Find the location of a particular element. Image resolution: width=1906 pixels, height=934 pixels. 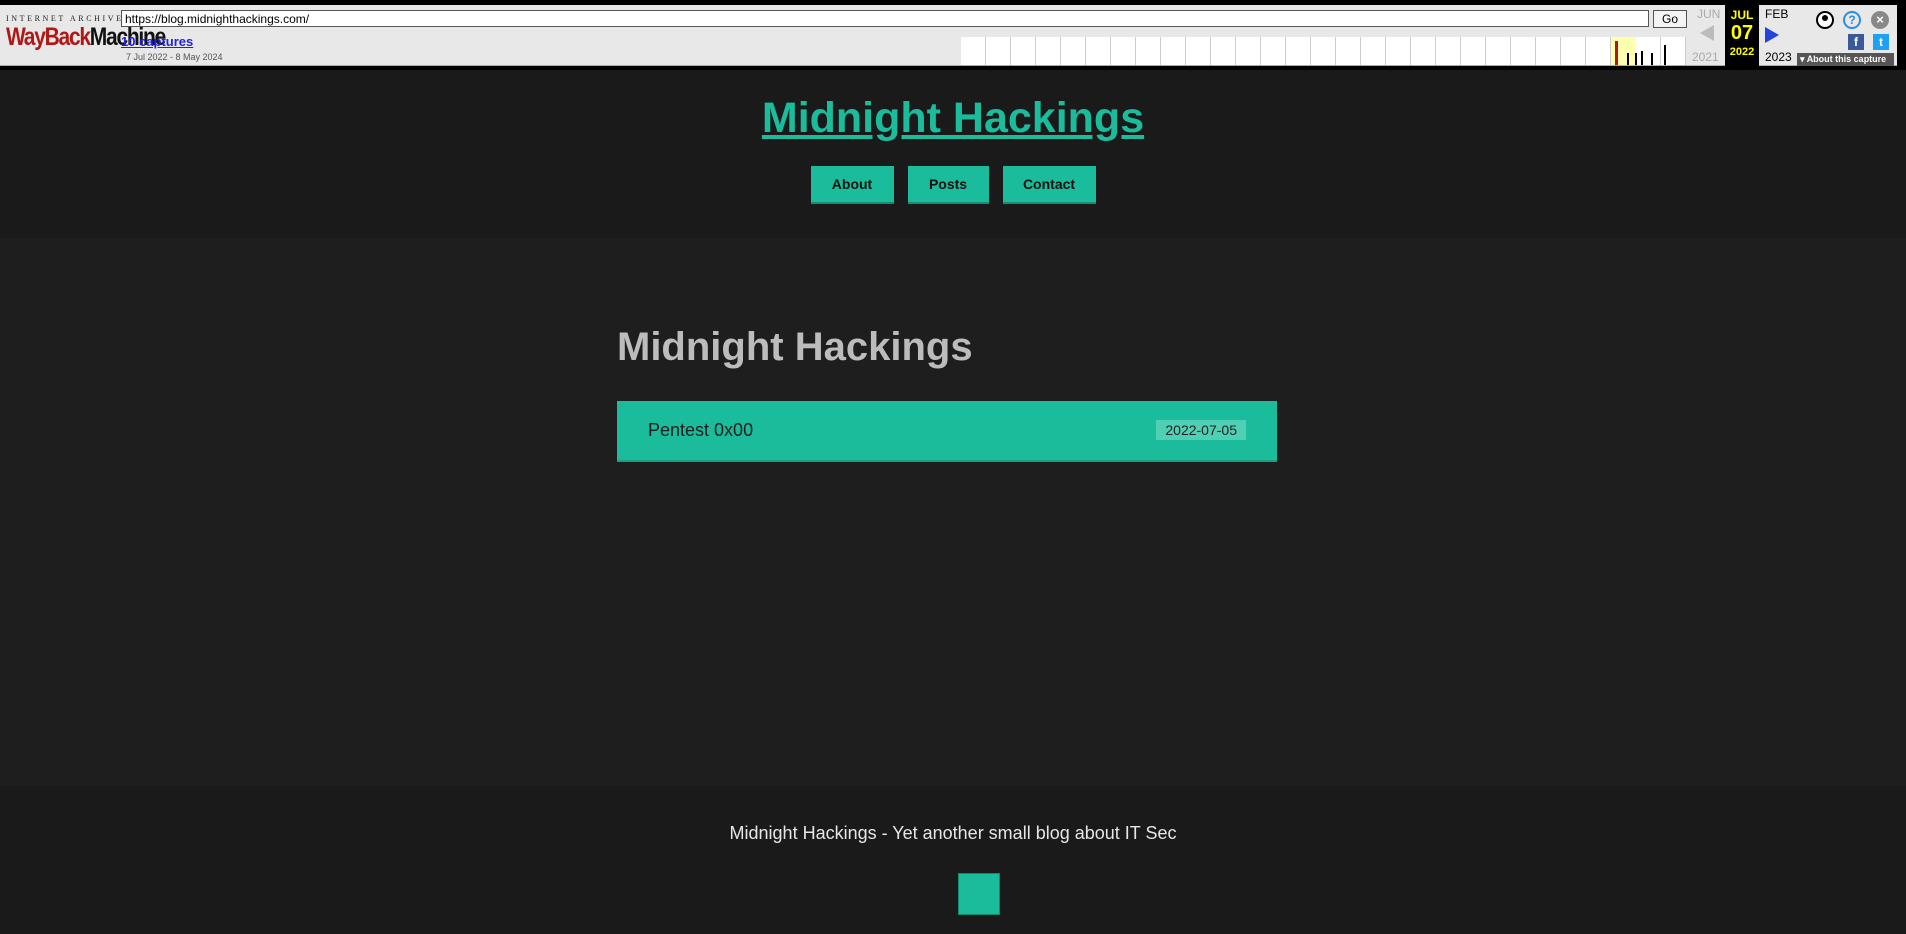

logo-internet-archive-text: INTERNET ARCHIVE is located at coordinates (65, 18).